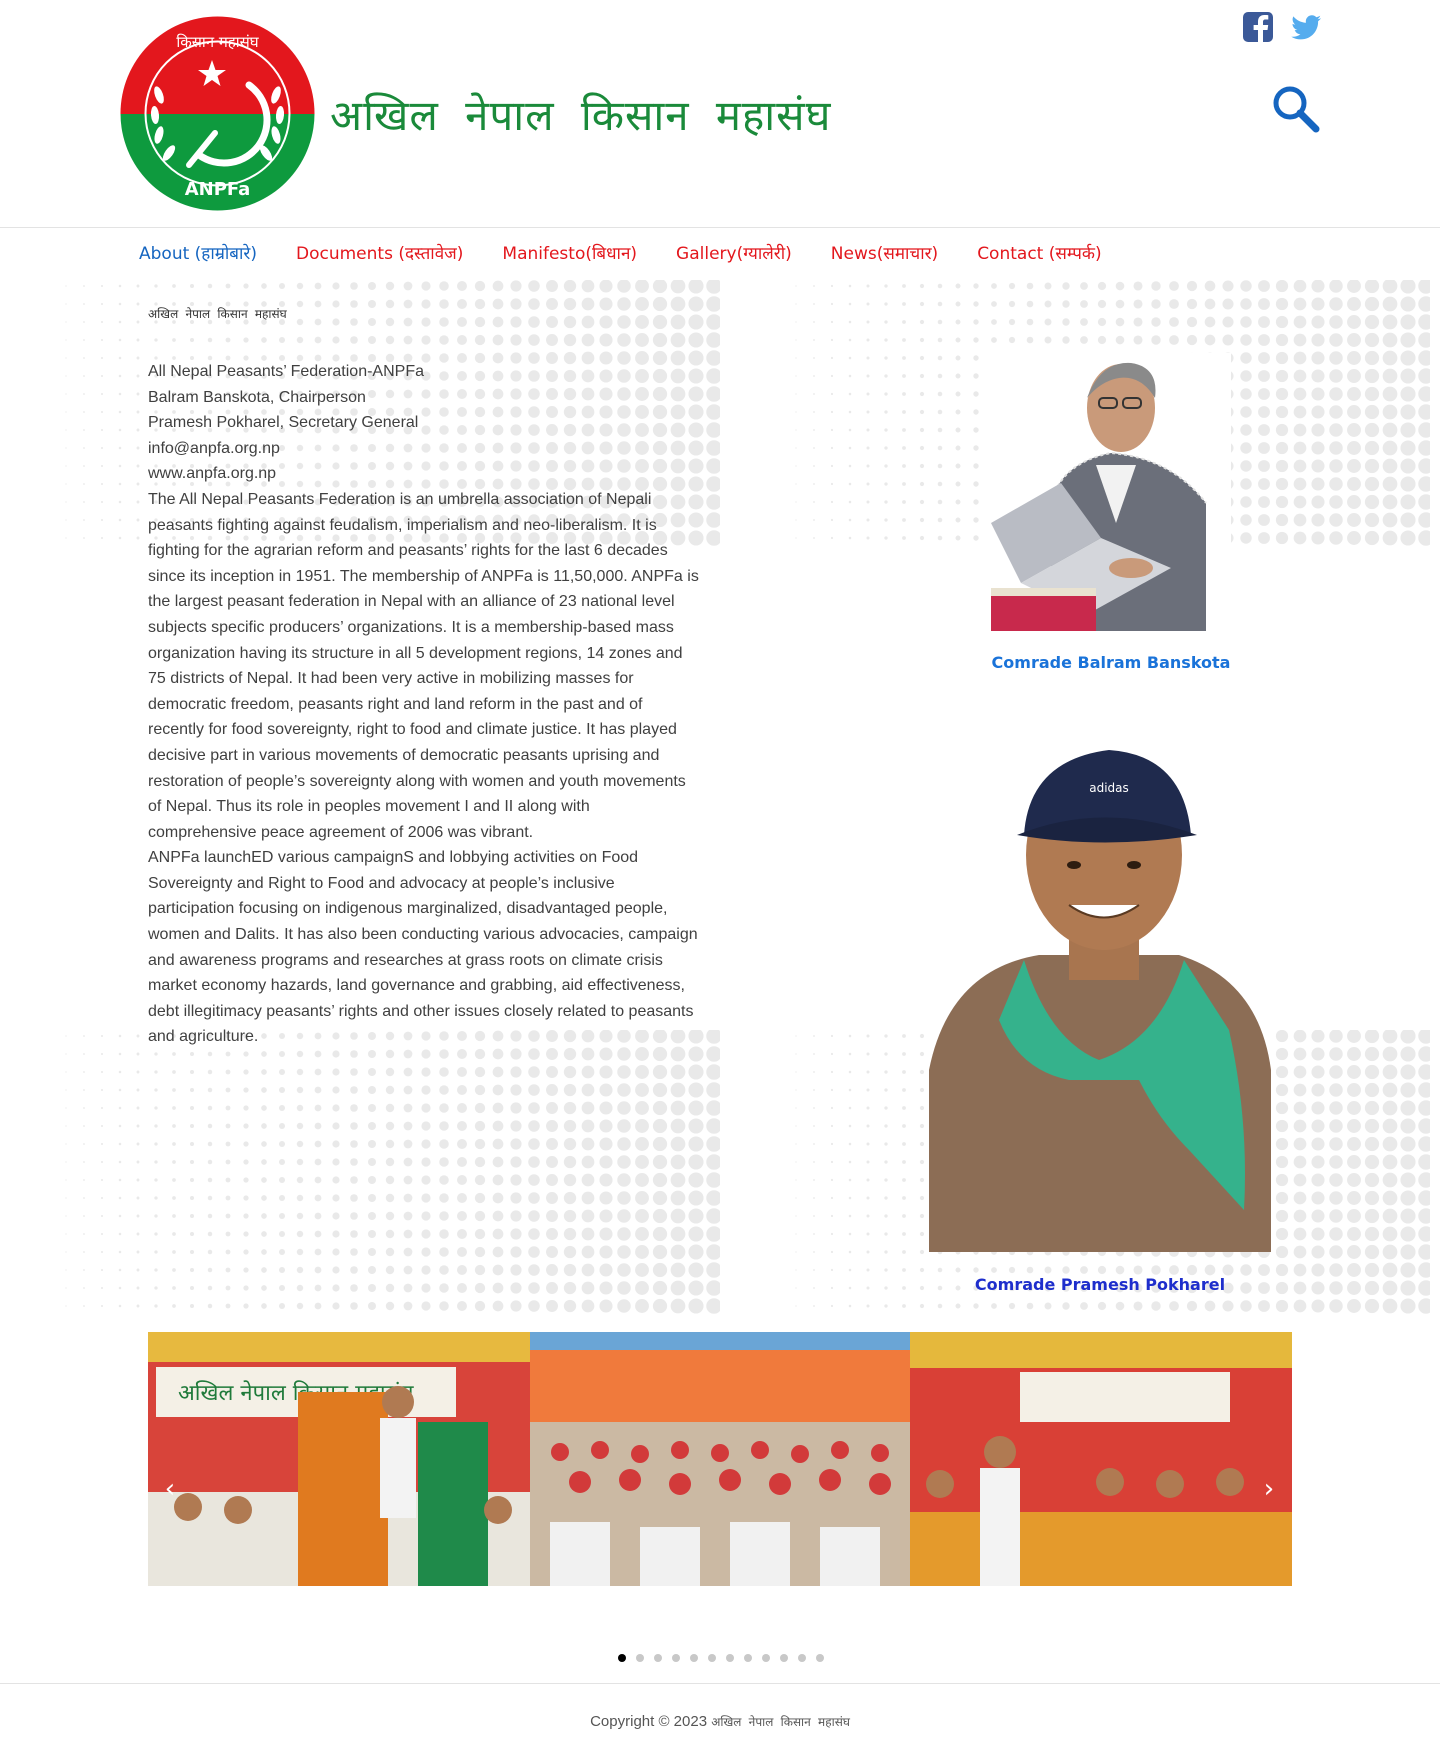 This screenshot has height=1761, width=1440. I want to click on nav-about: About (हाम्रोबारे), so click(217, 254).